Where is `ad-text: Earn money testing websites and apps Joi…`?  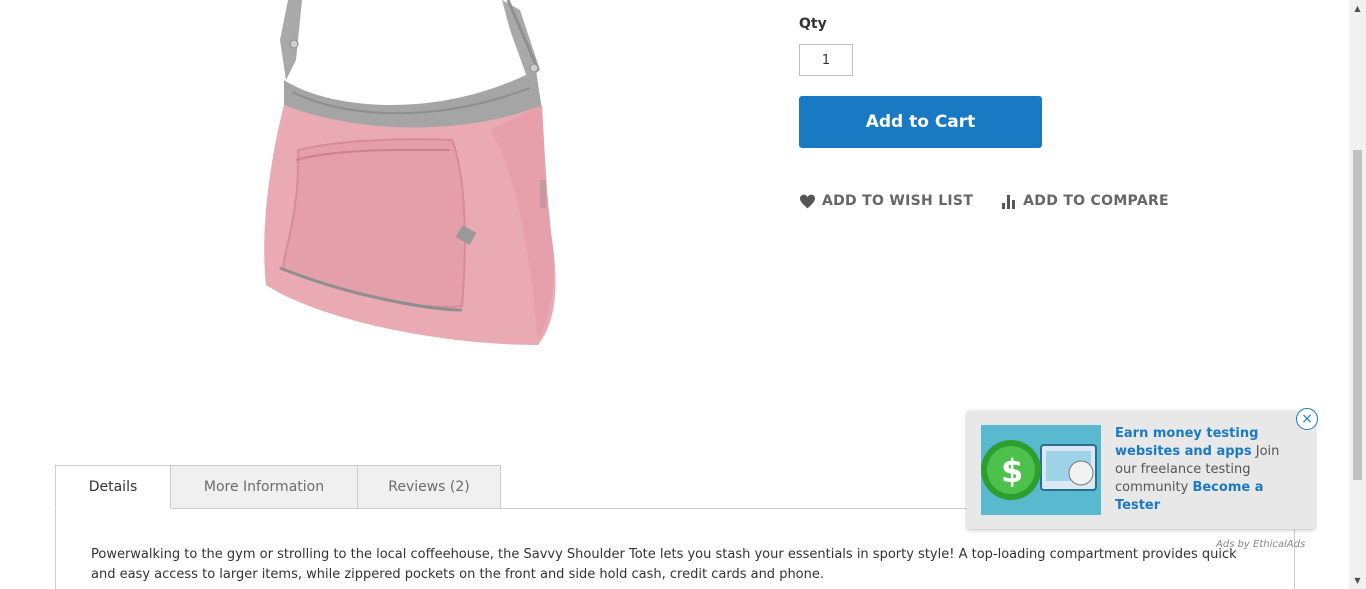 ad-text: Earn money testing websites and apps Joi… is located at coordinates (1207, 470).